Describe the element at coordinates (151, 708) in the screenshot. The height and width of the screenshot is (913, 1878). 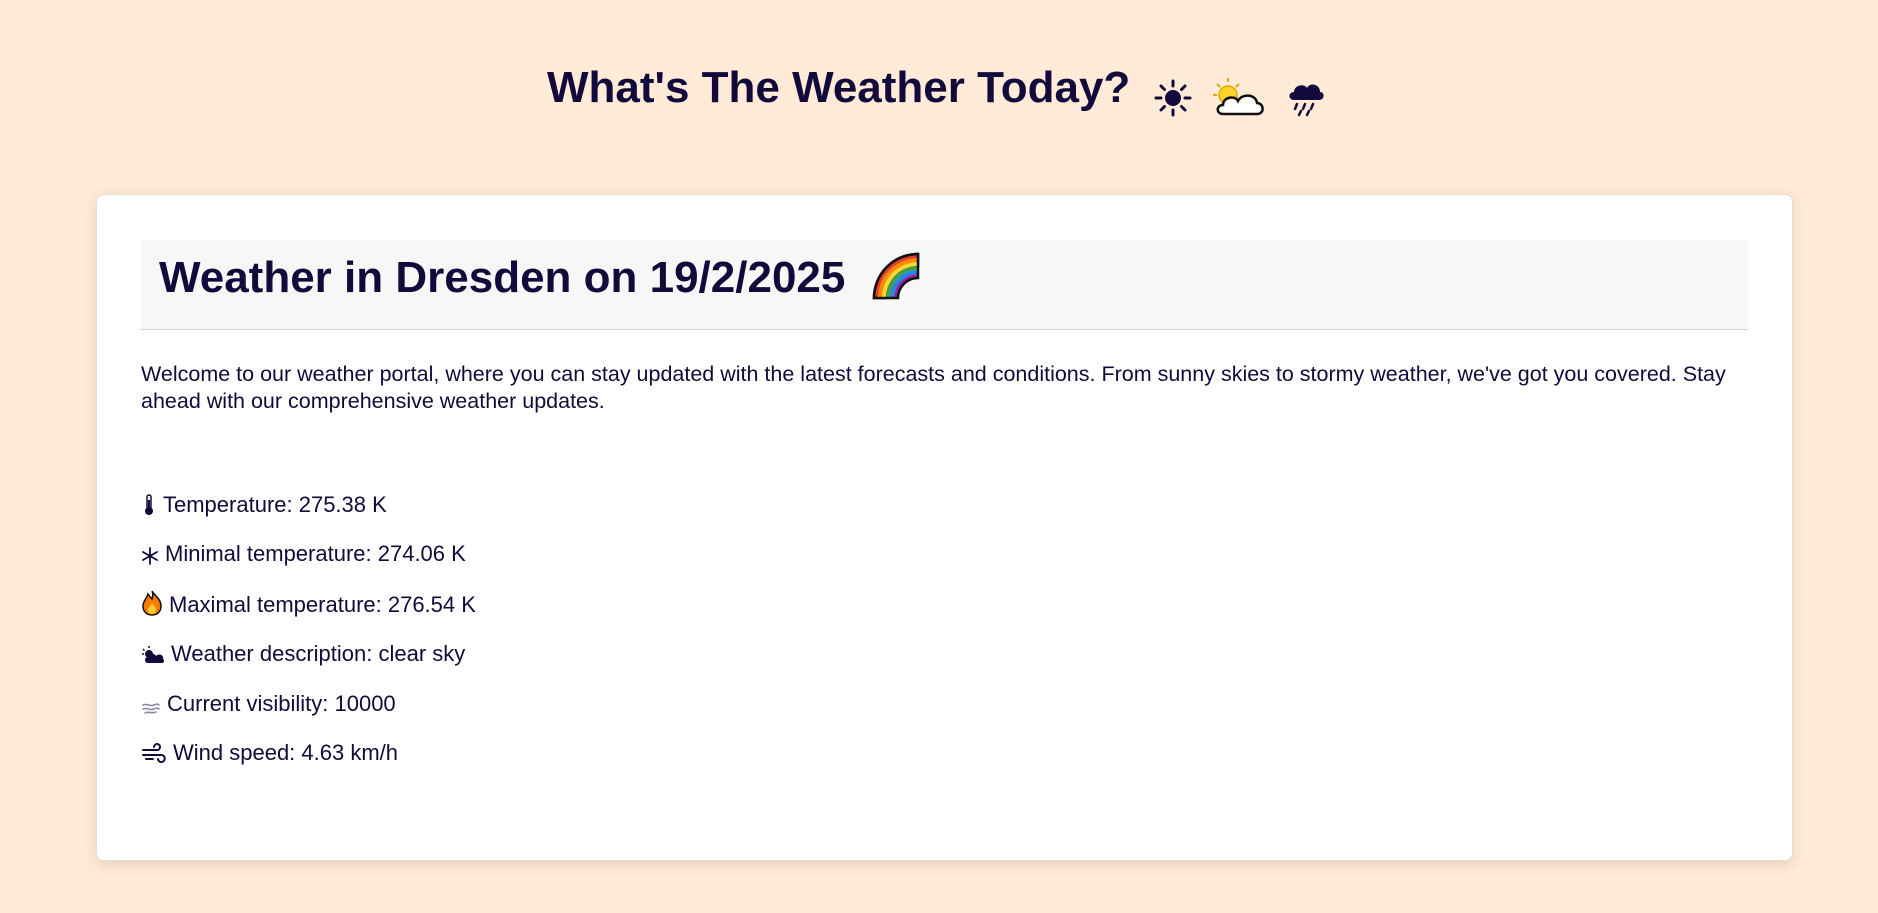
I see `fog-icon` at that location.